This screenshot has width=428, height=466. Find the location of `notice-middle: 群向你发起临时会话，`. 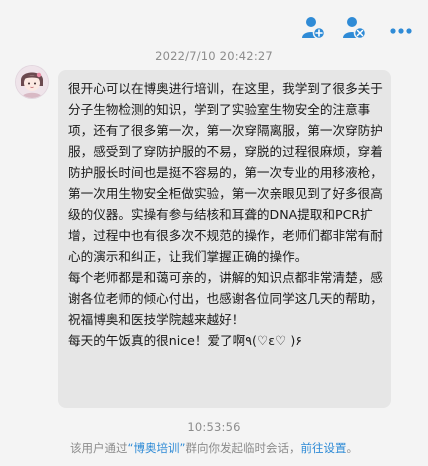

notice-middle: 群向你发起临时会话， is located at coordinates (243, 448).